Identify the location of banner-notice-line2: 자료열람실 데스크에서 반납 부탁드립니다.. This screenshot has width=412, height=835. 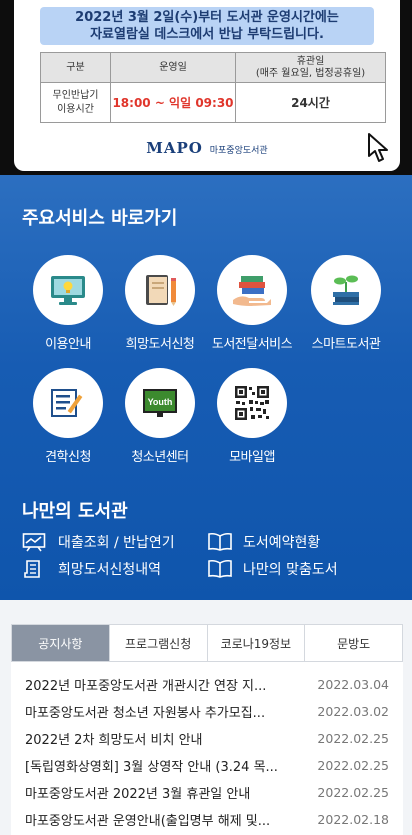
(207, 34).